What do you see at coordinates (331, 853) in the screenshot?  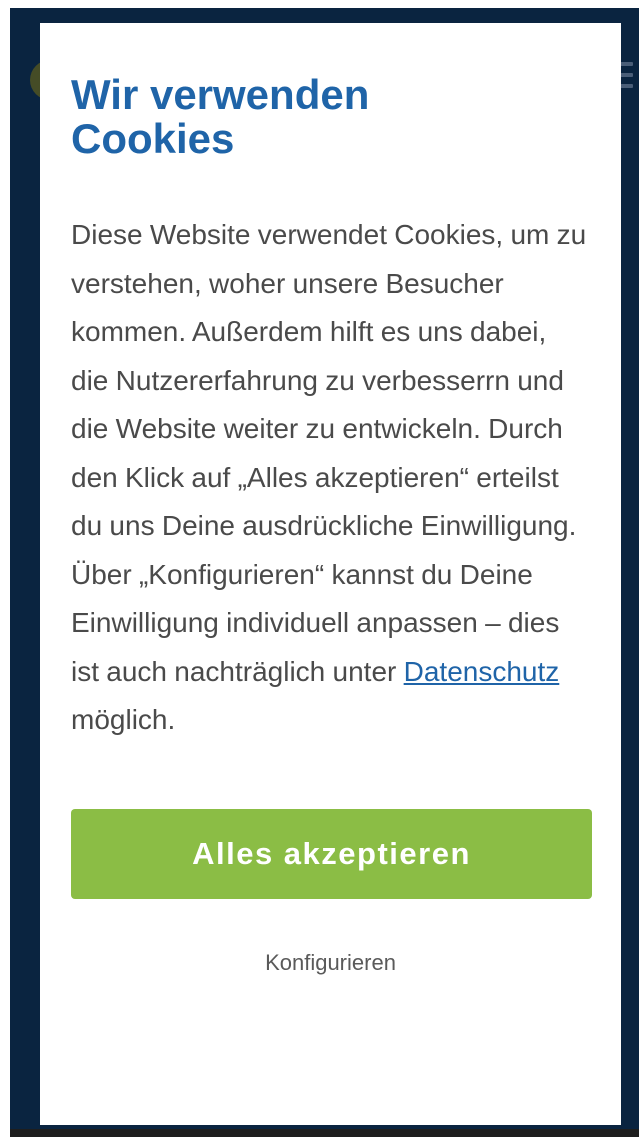 I see `accept-all-button: Alles akzeptieren` at bounding box center [331, 853].